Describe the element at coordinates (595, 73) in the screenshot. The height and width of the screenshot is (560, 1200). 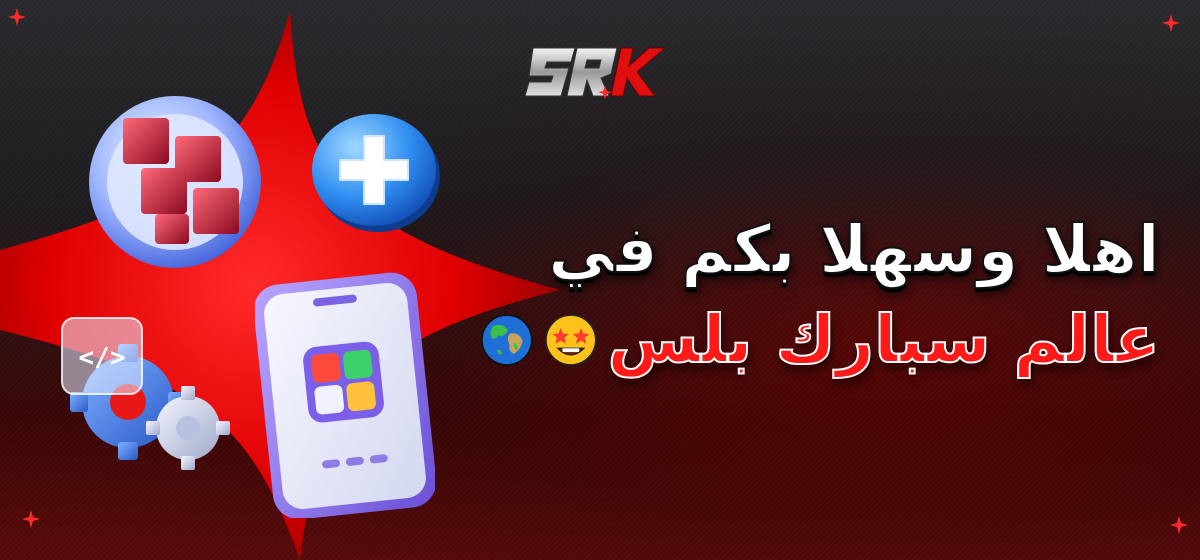
I see `srk-logo` at that location.